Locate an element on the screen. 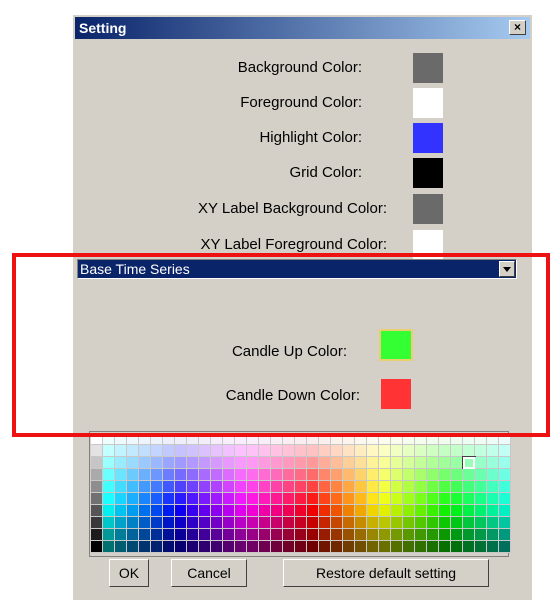 This screenshot has height=600, width=554. cancel-button: Cancel is located at coordinates (209, 573).